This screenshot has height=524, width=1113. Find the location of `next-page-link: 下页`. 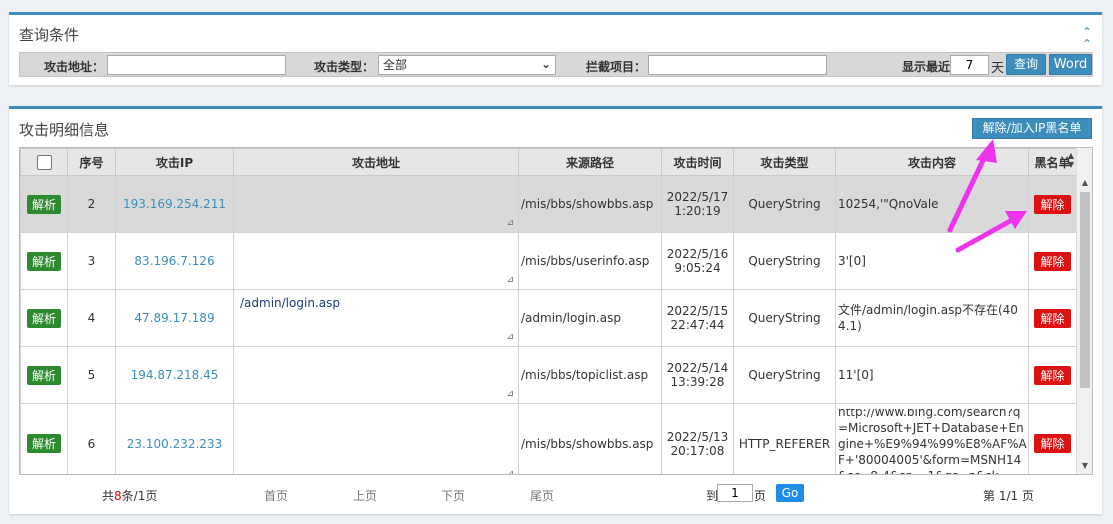

next-page-link: 下页 is located at coordinates (453, 495).